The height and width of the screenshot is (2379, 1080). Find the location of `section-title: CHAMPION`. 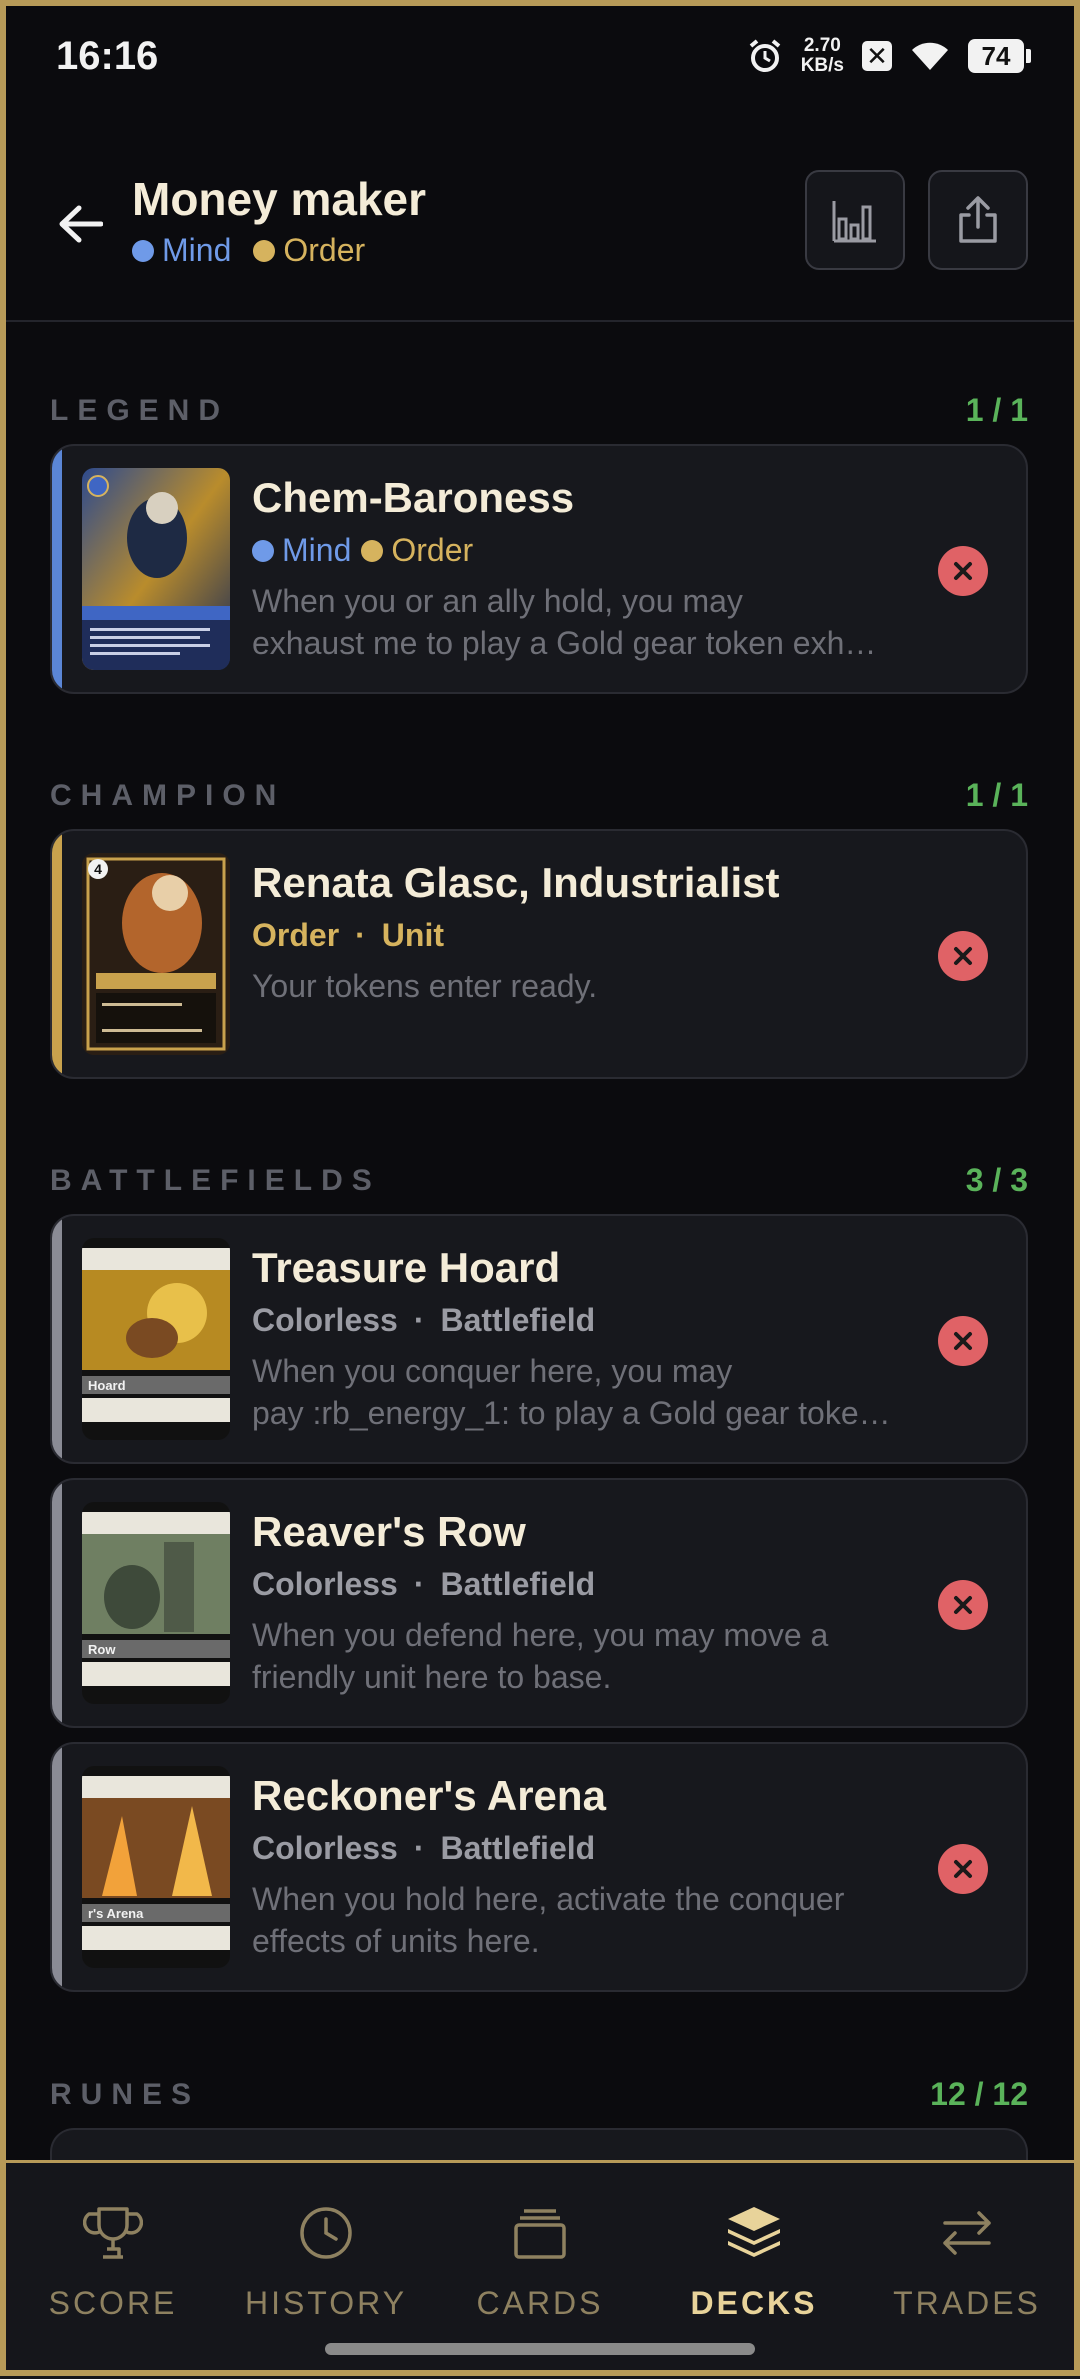

section-title: CHAMPION is located at coordinates (168, 795).